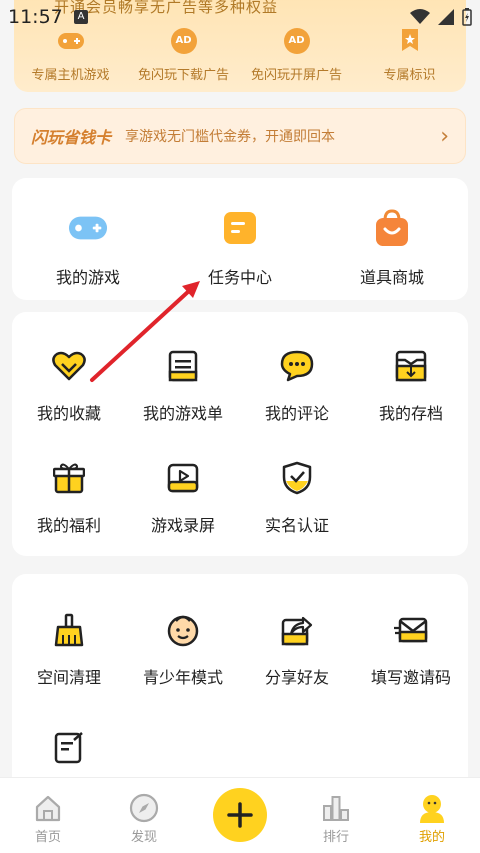 This screenshot has width=480, height=853. Describe the element at coordinates (35, 17) in the screenshot. I see `status-time: 11:57` at that location.